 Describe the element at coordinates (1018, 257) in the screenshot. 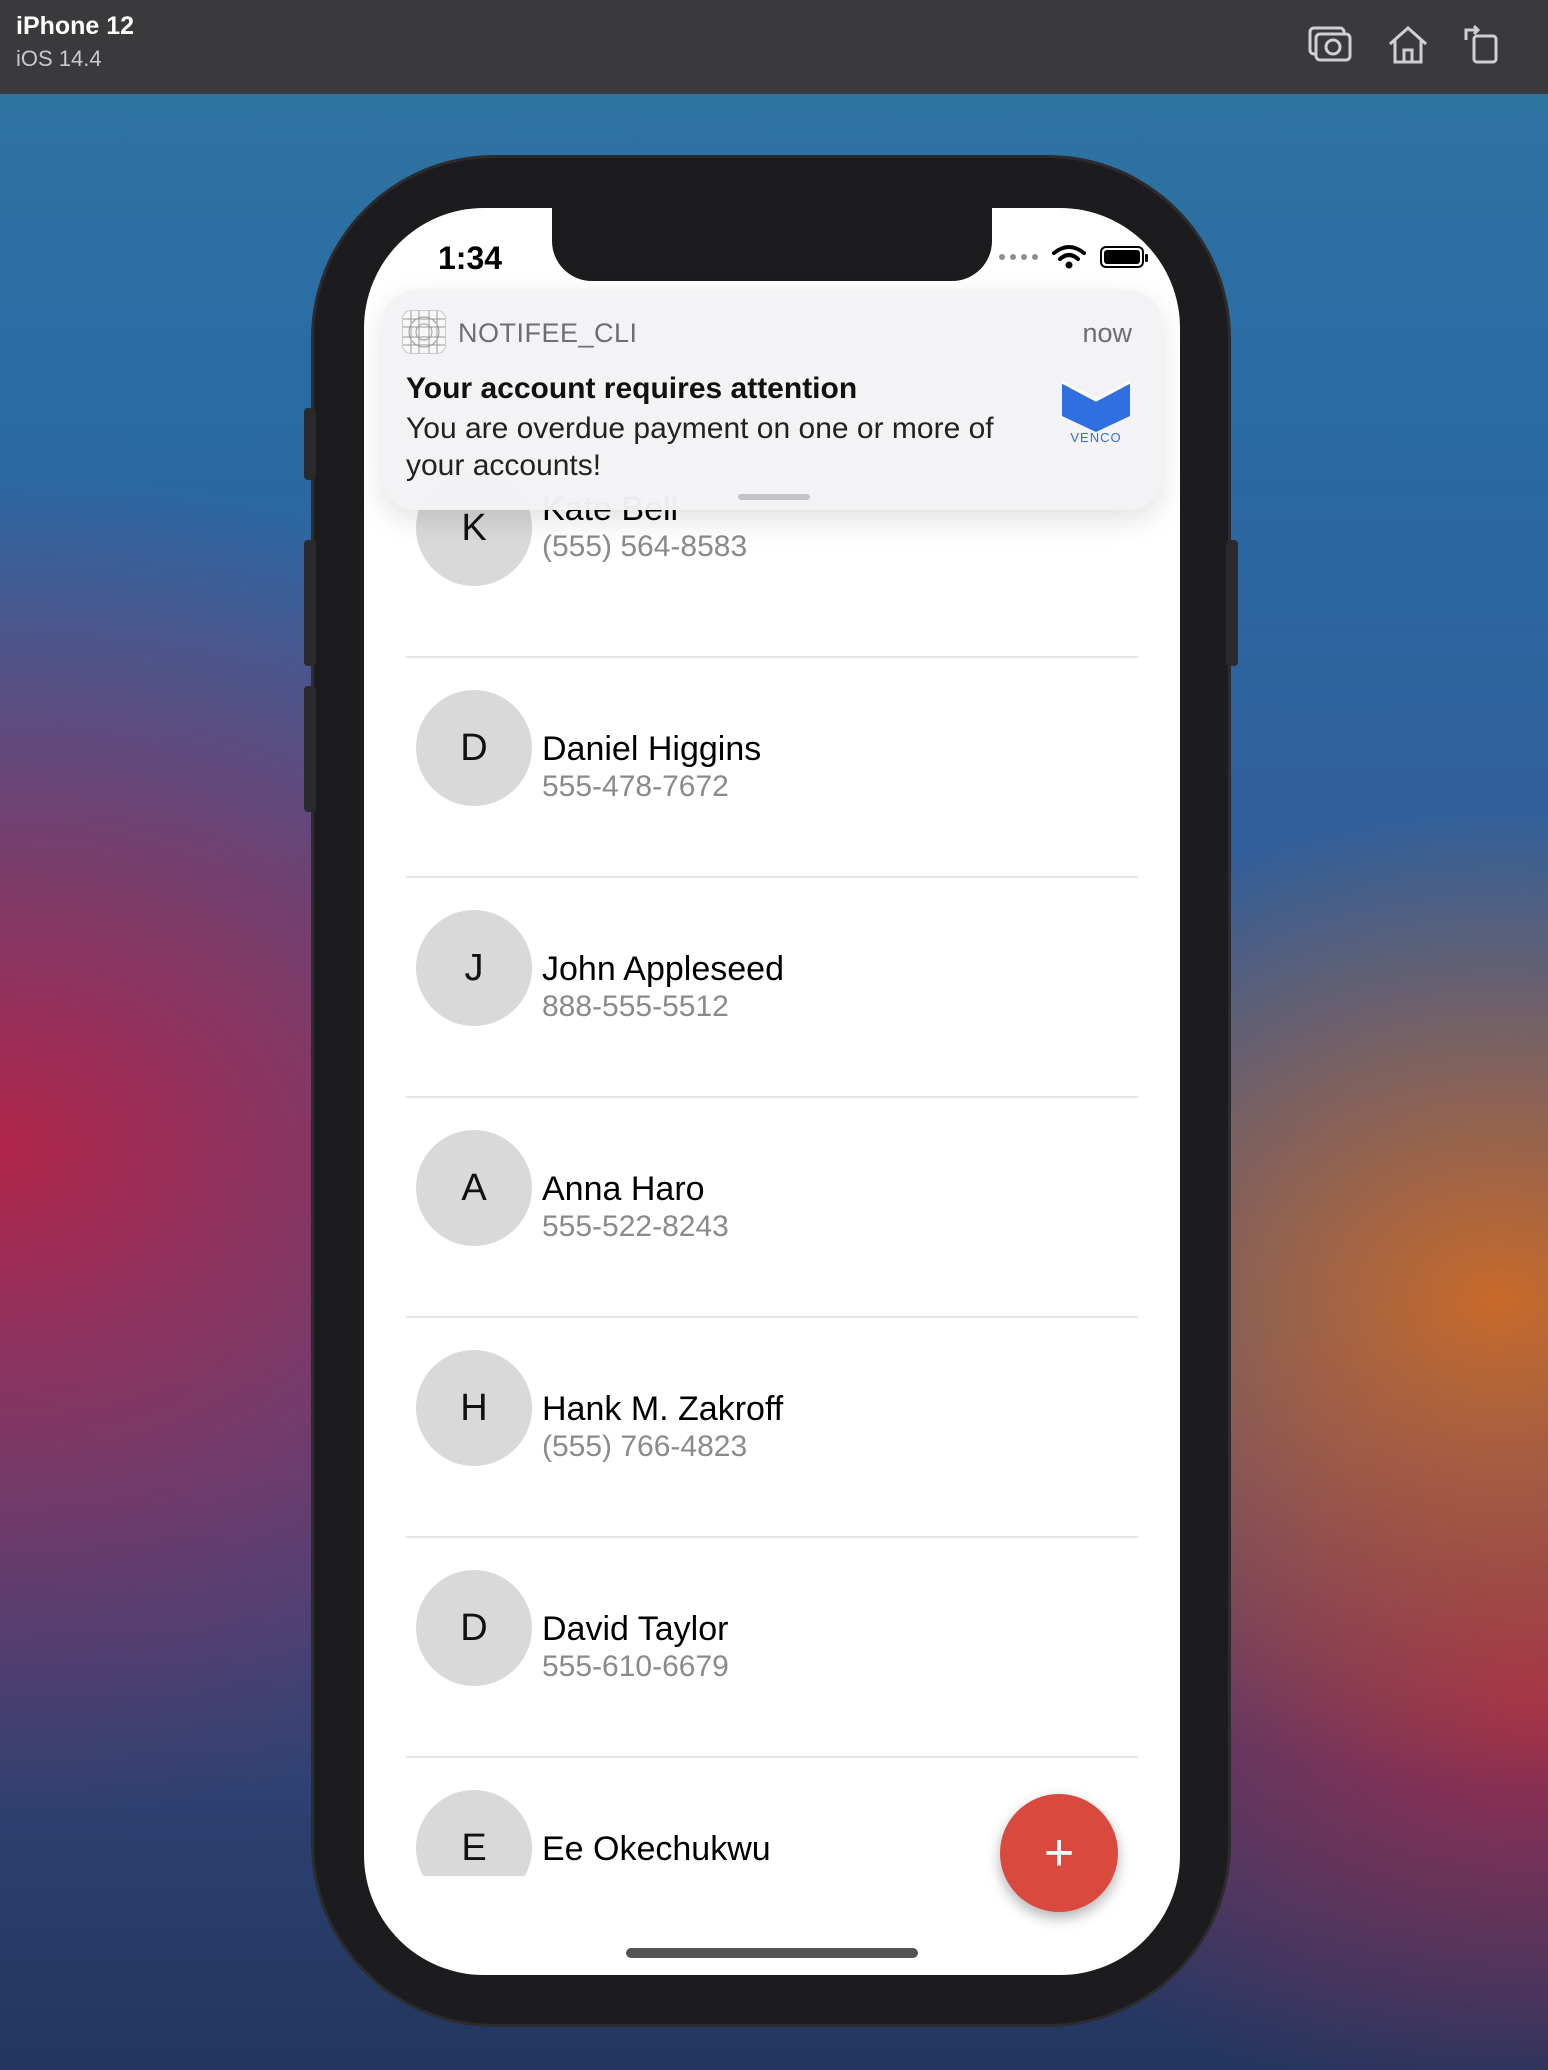

I see `cellular-icon` at that location.